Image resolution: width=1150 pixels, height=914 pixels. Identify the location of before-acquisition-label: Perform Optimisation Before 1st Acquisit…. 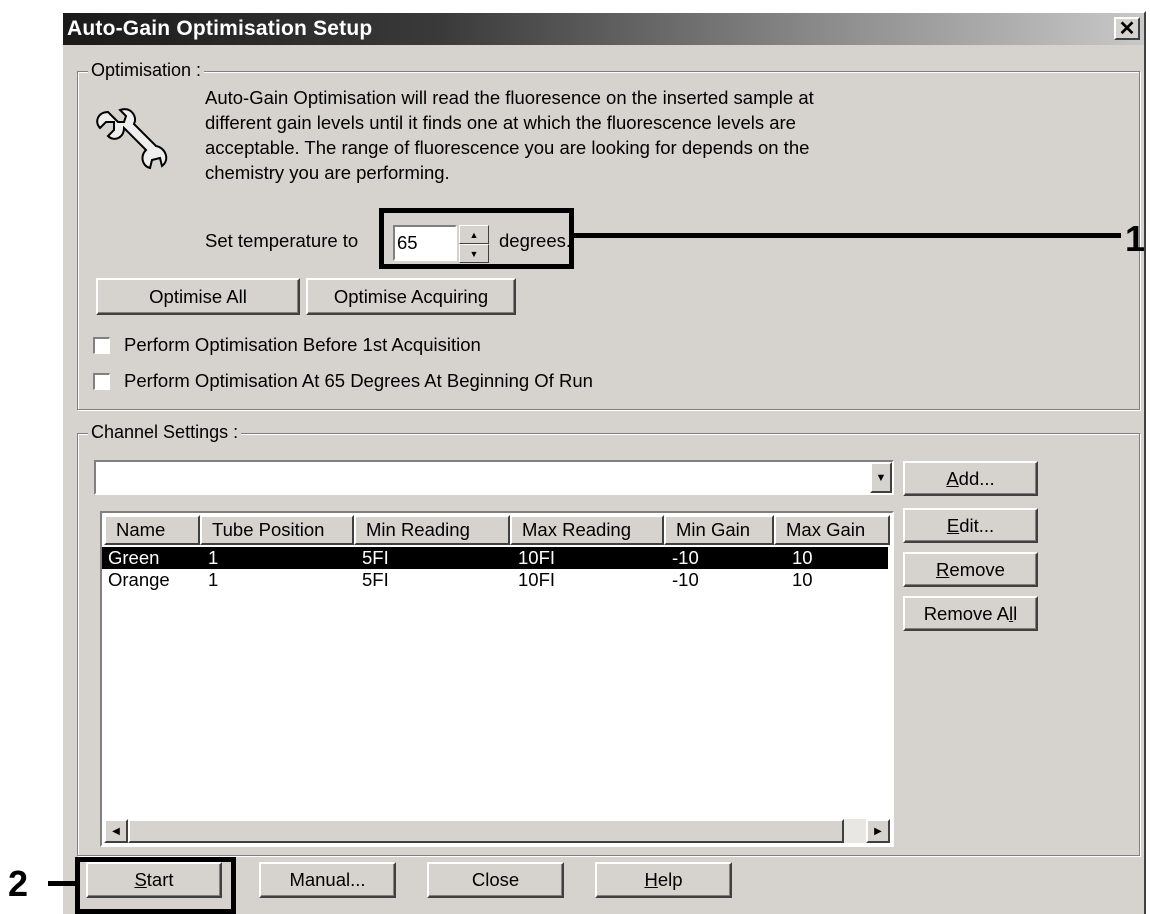
(302, 344).